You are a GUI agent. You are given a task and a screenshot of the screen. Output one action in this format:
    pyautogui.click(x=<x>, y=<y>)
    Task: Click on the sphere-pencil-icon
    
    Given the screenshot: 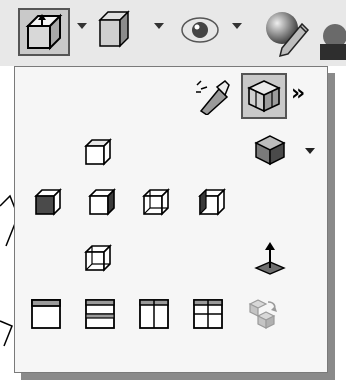 What is the action you would take?
    pyautogui.click(x=288, y=35)
    